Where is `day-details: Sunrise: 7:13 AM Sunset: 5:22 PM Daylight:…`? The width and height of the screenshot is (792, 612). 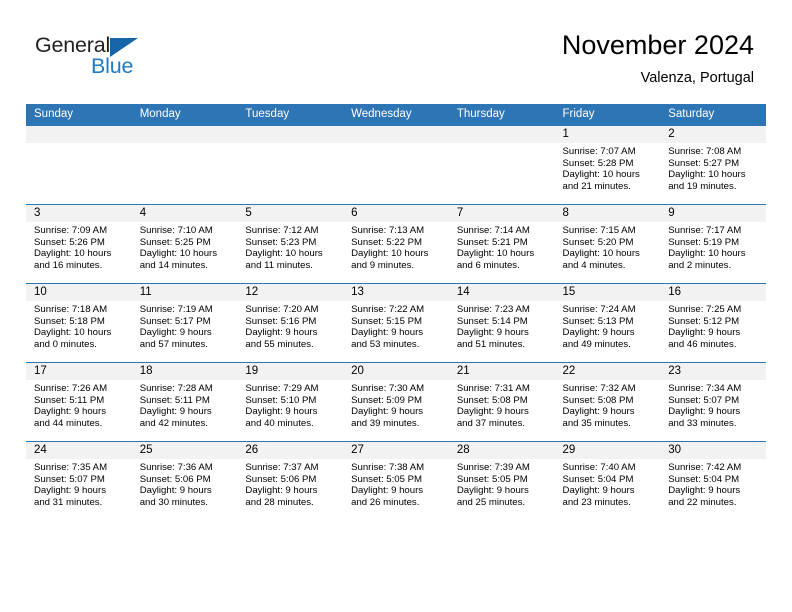 day-details: Sunrise: 7:13 AM Sunset: 5:22 PM Daylight:… is located at coordinates (396, 246).